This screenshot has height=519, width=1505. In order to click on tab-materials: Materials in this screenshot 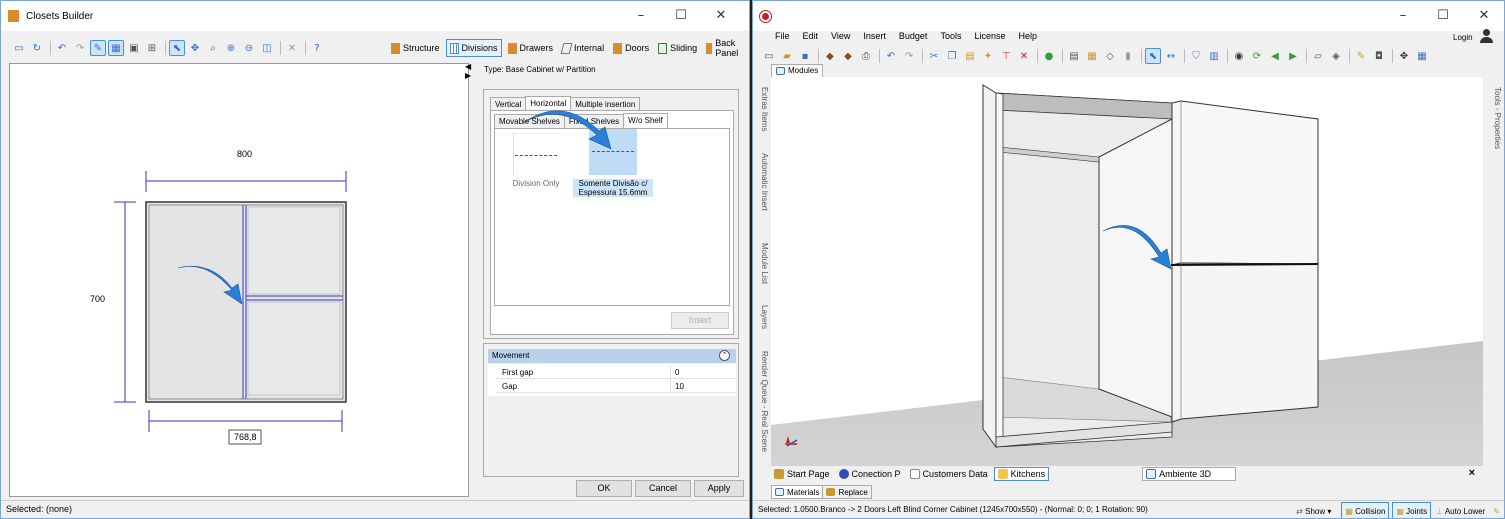, I will do `click(797, 492)`.